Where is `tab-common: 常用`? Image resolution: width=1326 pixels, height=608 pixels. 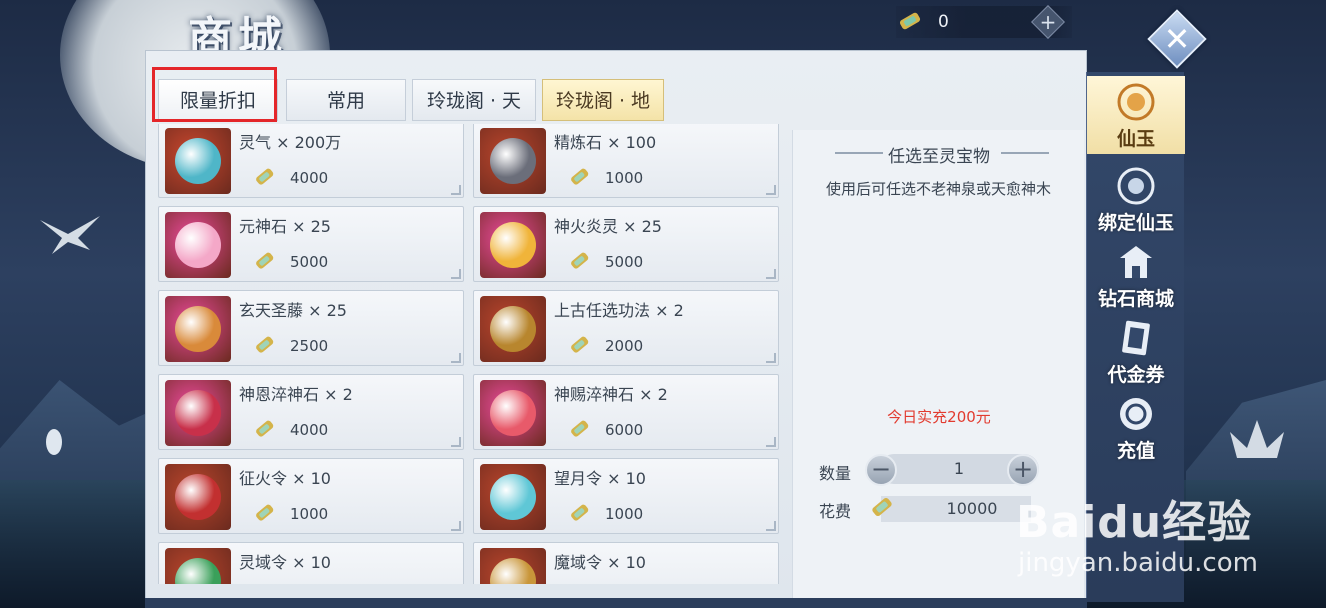 tab-common: 常用 is located at coordinates (346, 100).